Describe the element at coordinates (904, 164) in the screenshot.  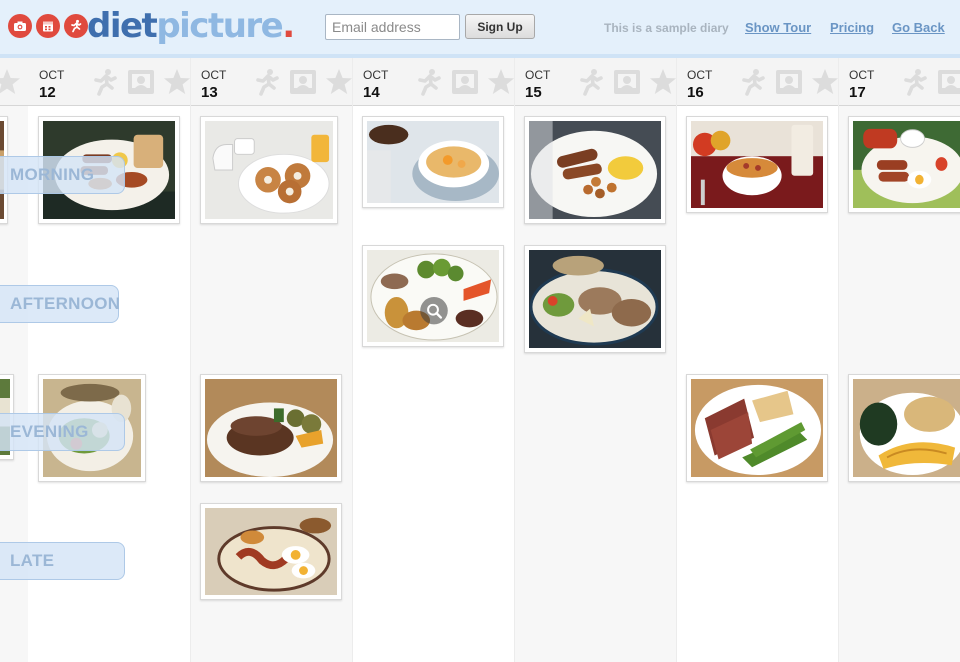
I see `english-breakfast-photo` at that location.